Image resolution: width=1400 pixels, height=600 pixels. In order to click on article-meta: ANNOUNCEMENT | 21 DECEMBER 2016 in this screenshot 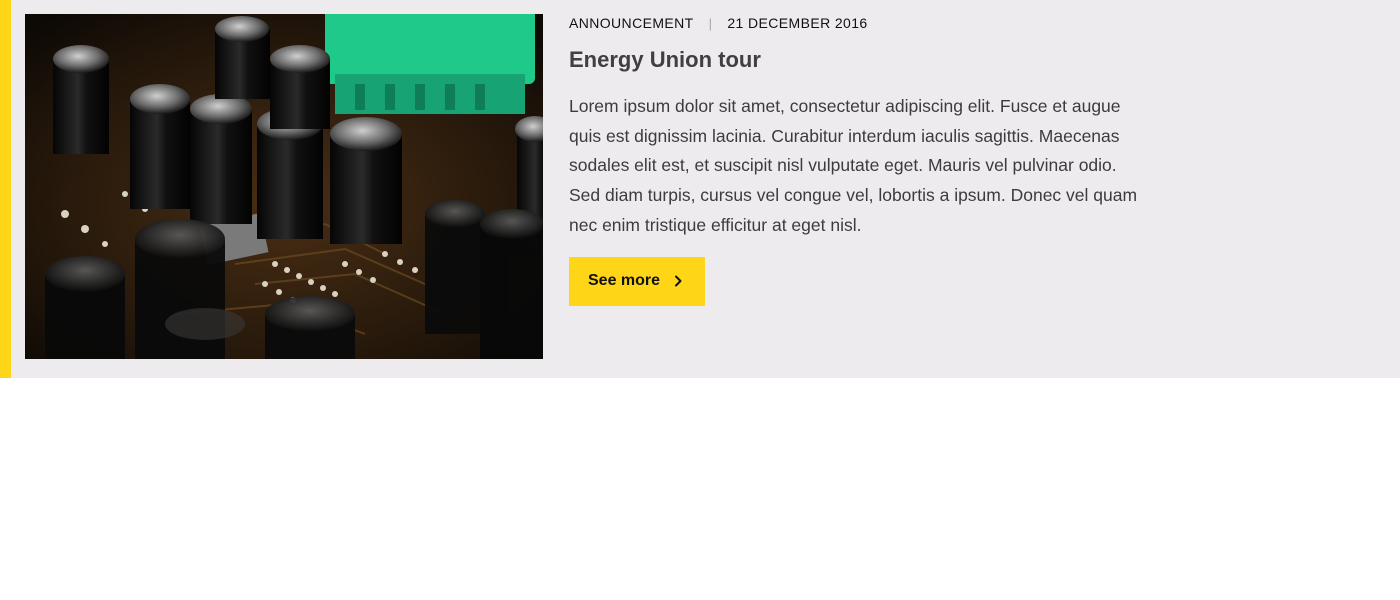, I will do `click(859, 23)`.